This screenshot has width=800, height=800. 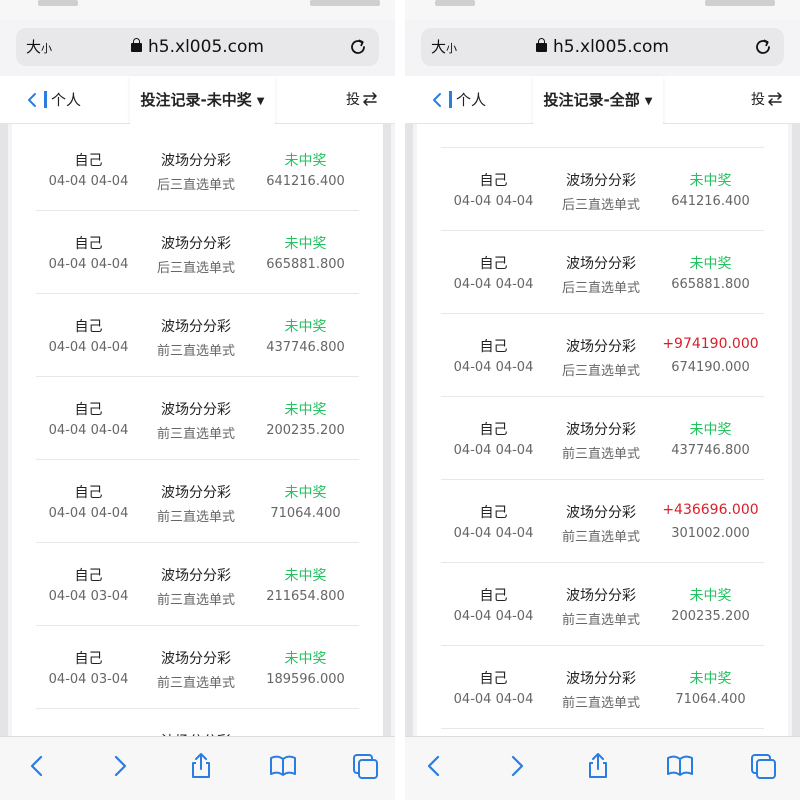 I want to click on page-title-dropdown: 投注记录-全部 ▼, so click(x=598, y=103).